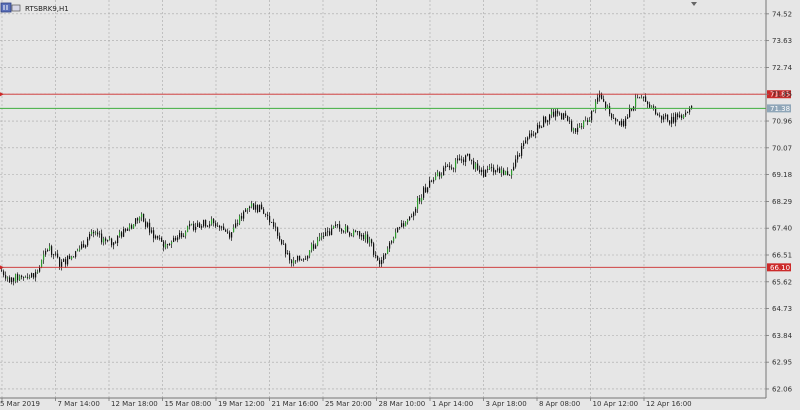 The width and height of the screenshot is (800, 410). What do you see at coordinates (669, 404) in the screenshot?
I see `x-tick-label: 12 Apr 16:00` at bounding box center [669, 404].